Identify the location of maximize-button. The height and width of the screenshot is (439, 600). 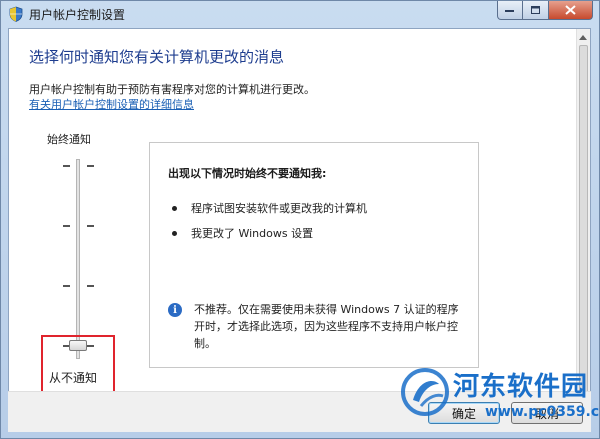
(536, 10).